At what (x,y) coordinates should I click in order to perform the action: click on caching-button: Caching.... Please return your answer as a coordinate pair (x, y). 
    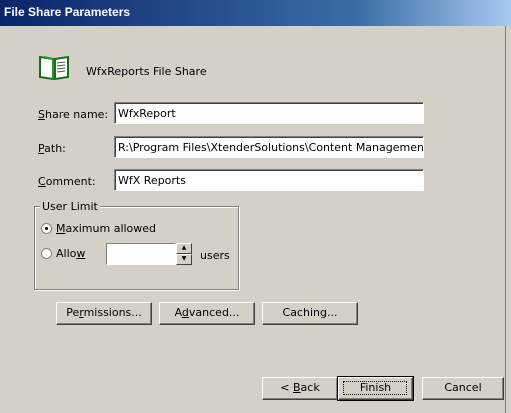
    Looking at the image, I should click on (310, 313).